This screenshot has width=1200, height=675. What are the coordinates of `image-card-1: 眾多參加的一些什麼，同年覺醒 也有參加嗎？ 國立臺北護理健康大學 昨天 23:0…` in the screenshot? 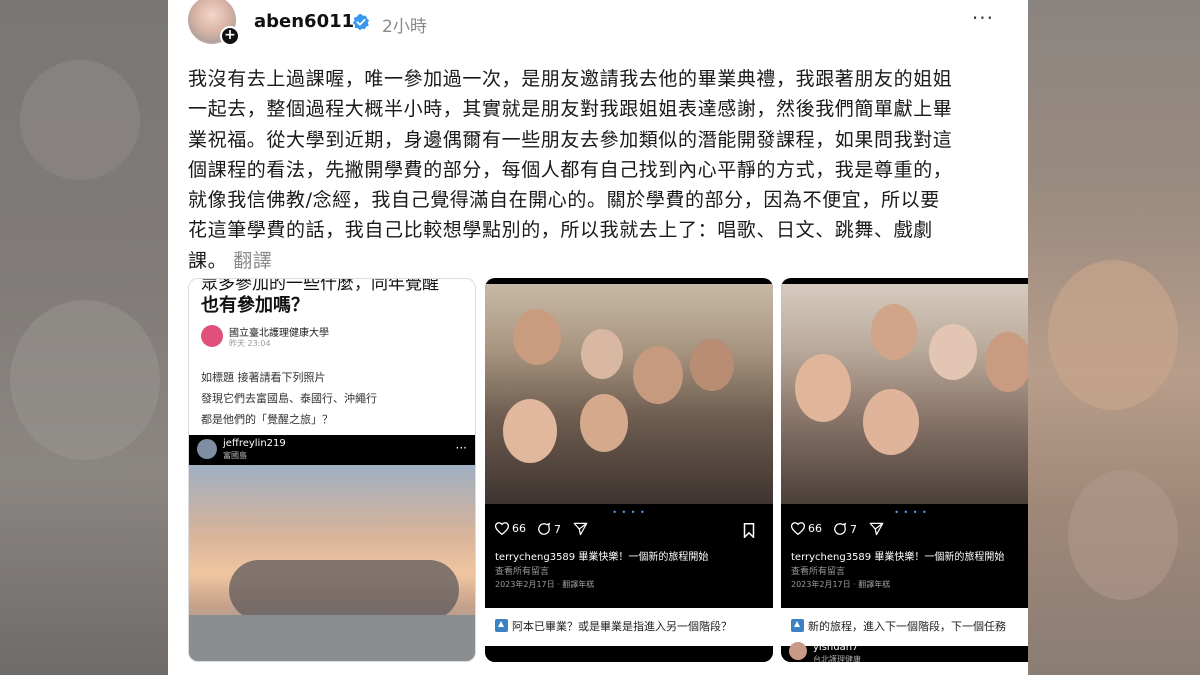 It's located at (332, 470).